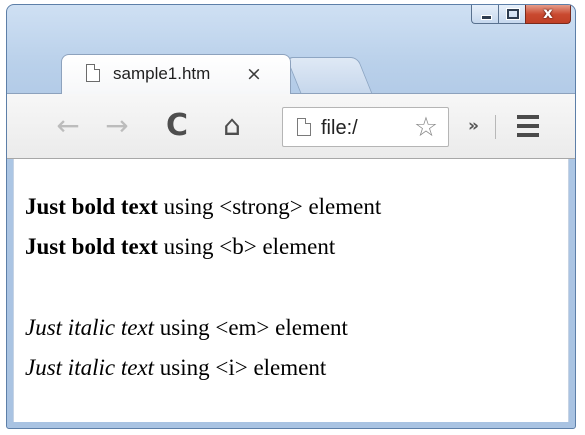 The image size is (585, 435). I want to click on forward-arrow-icon: →, so click(117, 126).